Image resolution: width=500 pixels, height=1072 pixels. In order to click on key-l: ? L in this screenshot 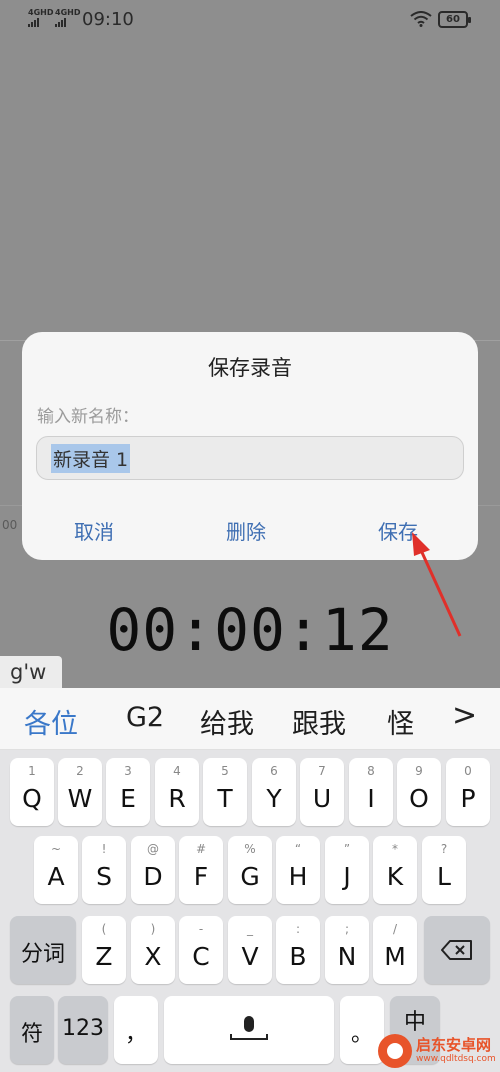, I will do `click(444, 870)`.